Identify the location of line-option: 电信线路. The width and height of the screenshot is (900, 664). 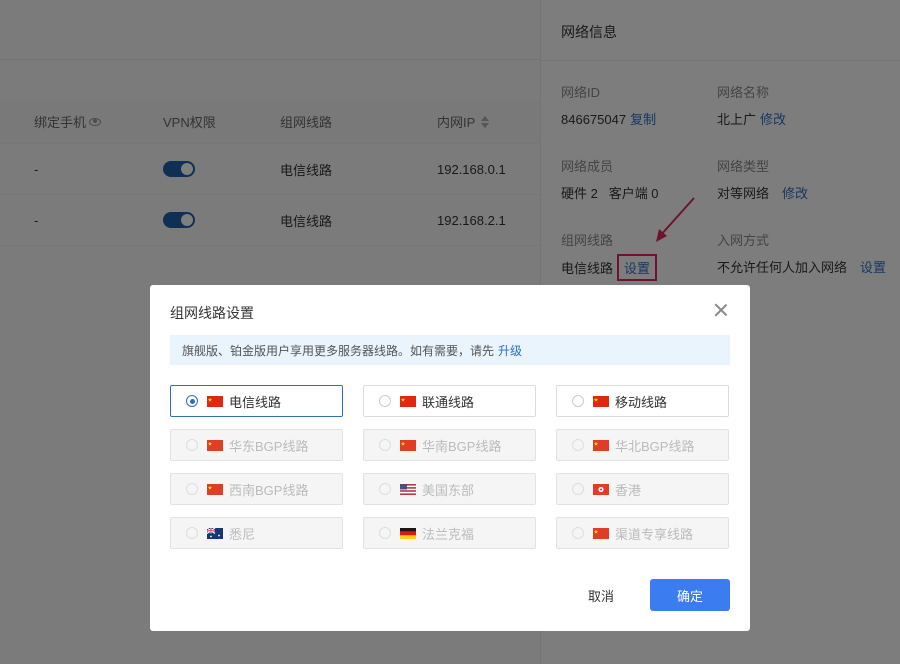
(256, 401).